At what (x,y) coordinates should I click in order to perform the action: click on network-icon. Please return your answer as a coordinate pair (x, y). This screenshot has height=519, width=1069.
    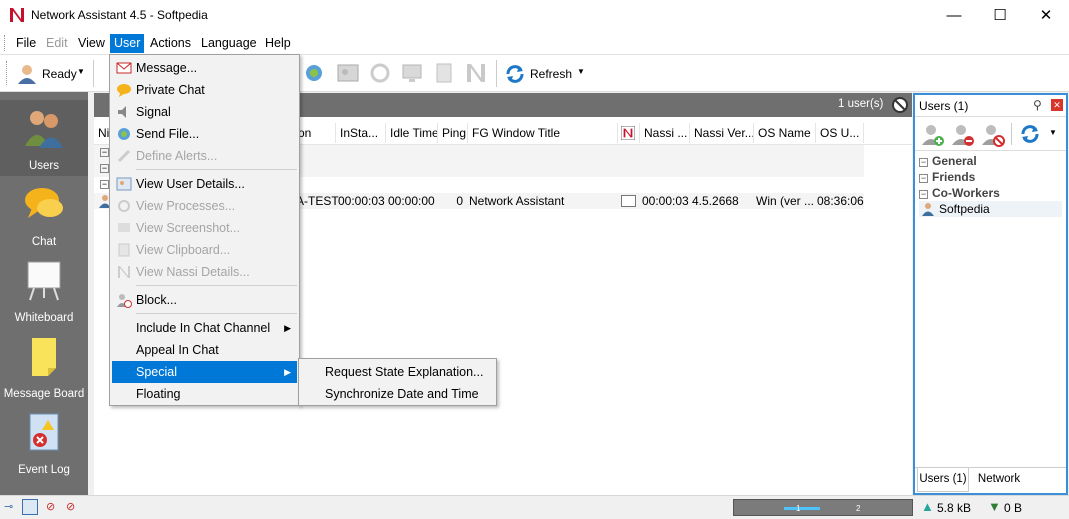
    Looking at the image, I should click on (314, 73).